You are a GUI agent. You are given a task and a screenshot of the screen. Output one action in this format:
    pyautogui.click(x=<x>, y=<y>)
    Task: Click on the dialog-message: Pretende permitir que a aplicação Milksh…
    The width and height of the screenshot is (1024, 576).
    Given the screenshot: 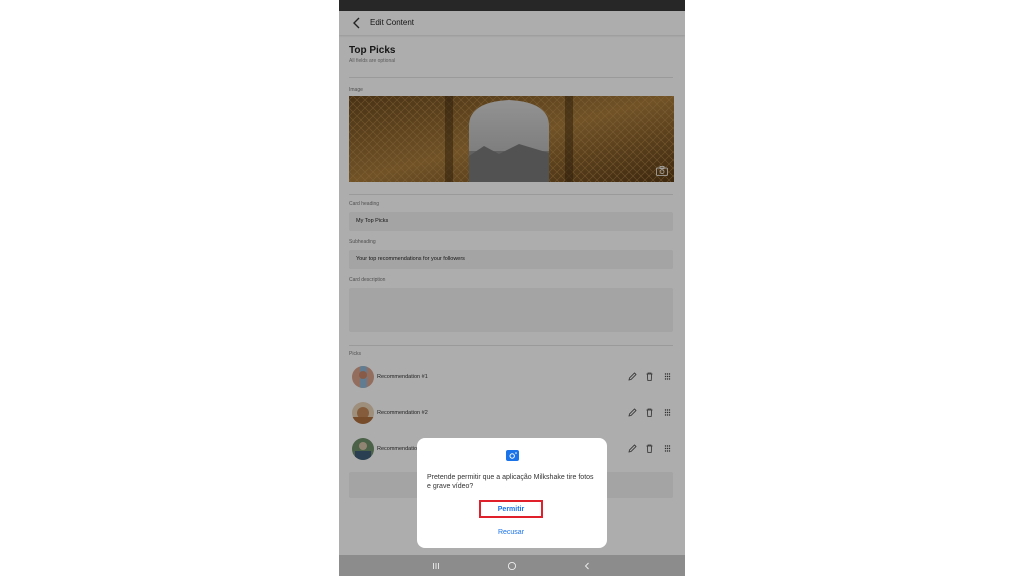 What is the action you would take?
    pyautogui.click(x=510, y=482)
    